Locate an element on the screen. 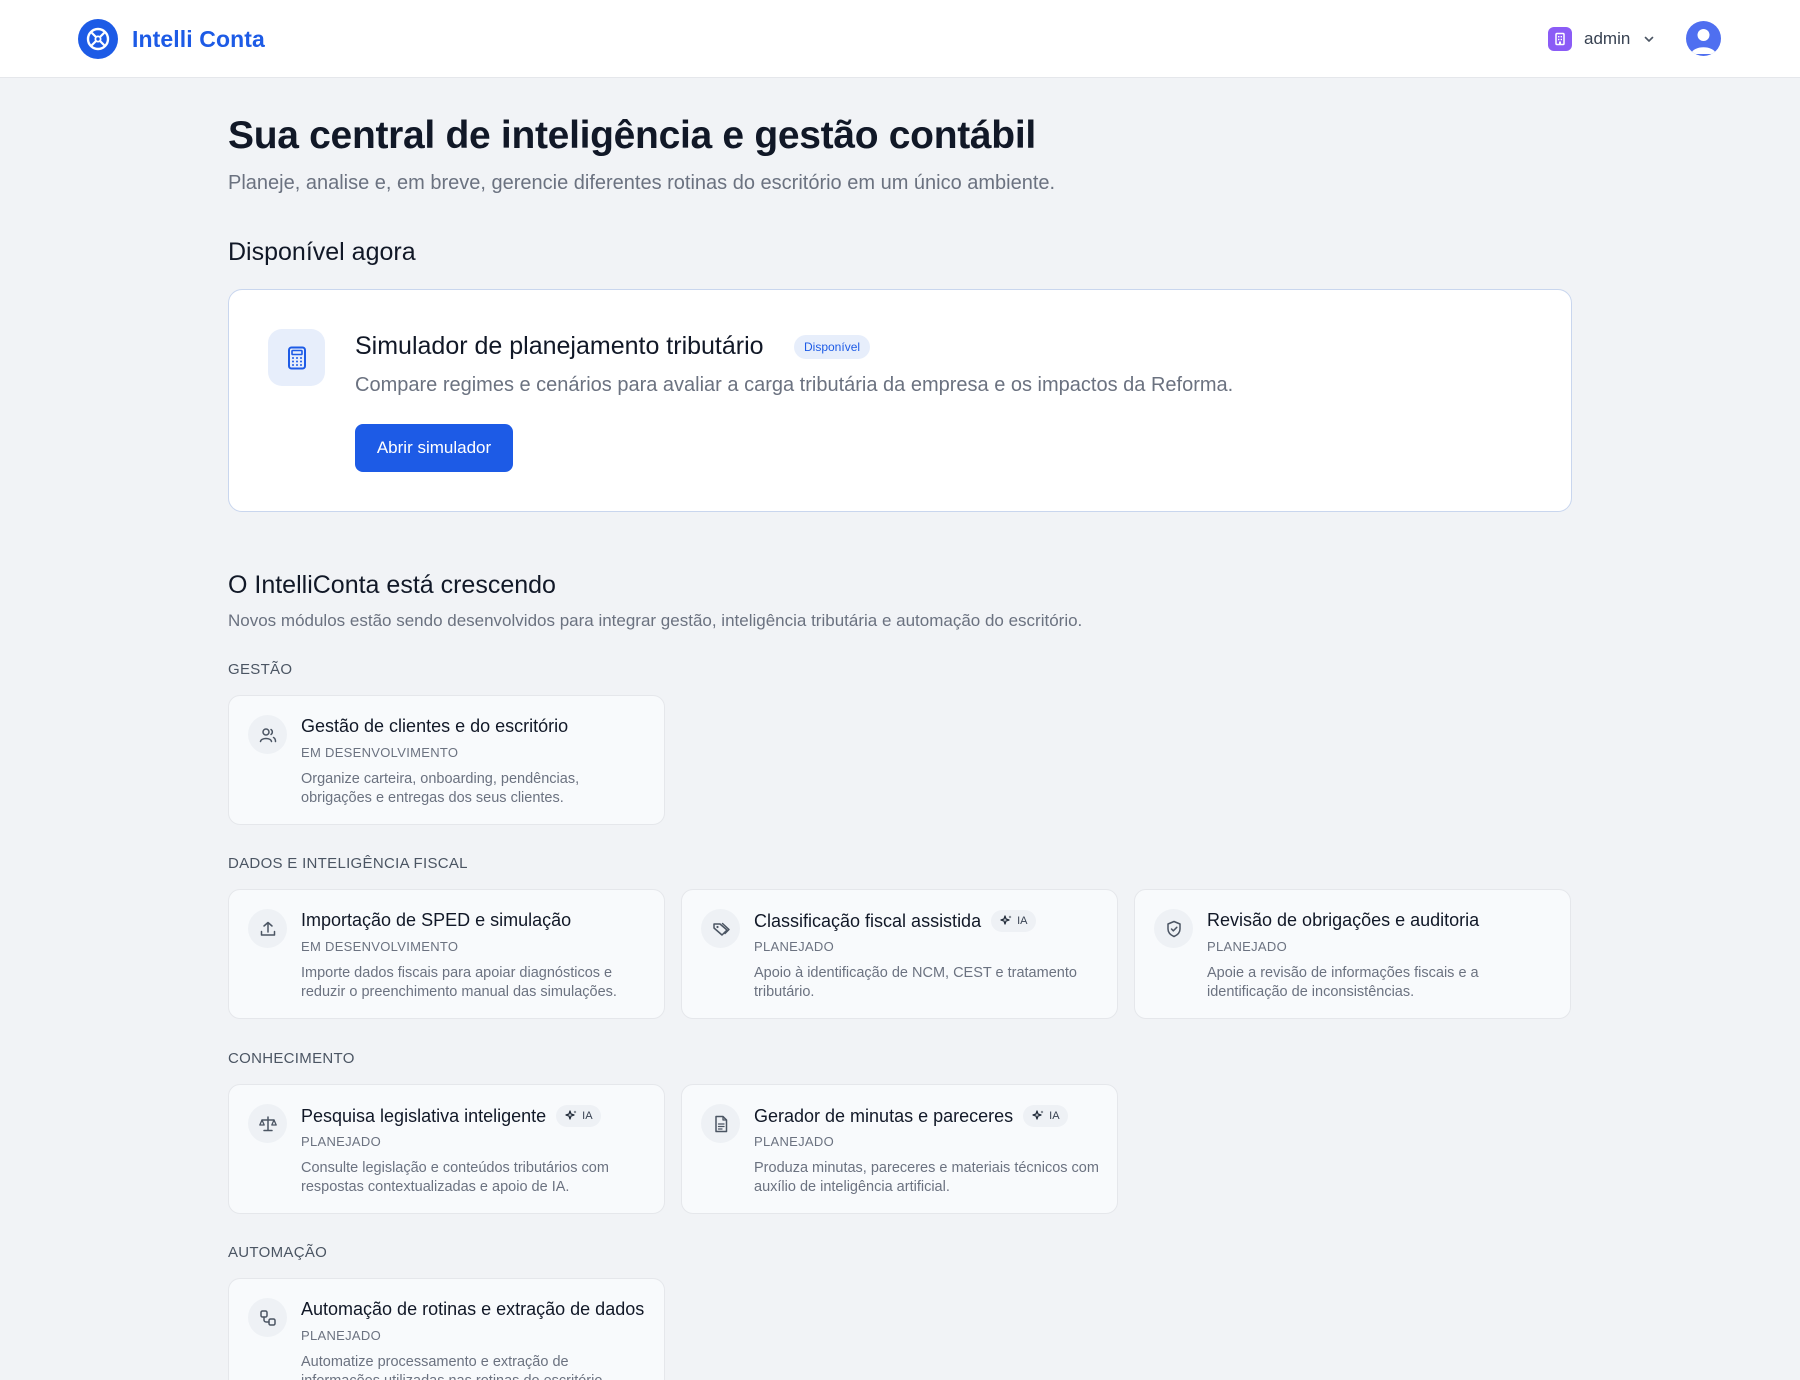 Image resolution: width=1800 pixels, height=1380 pixels. brand-logo-icon is located at coordinates (98, 39).